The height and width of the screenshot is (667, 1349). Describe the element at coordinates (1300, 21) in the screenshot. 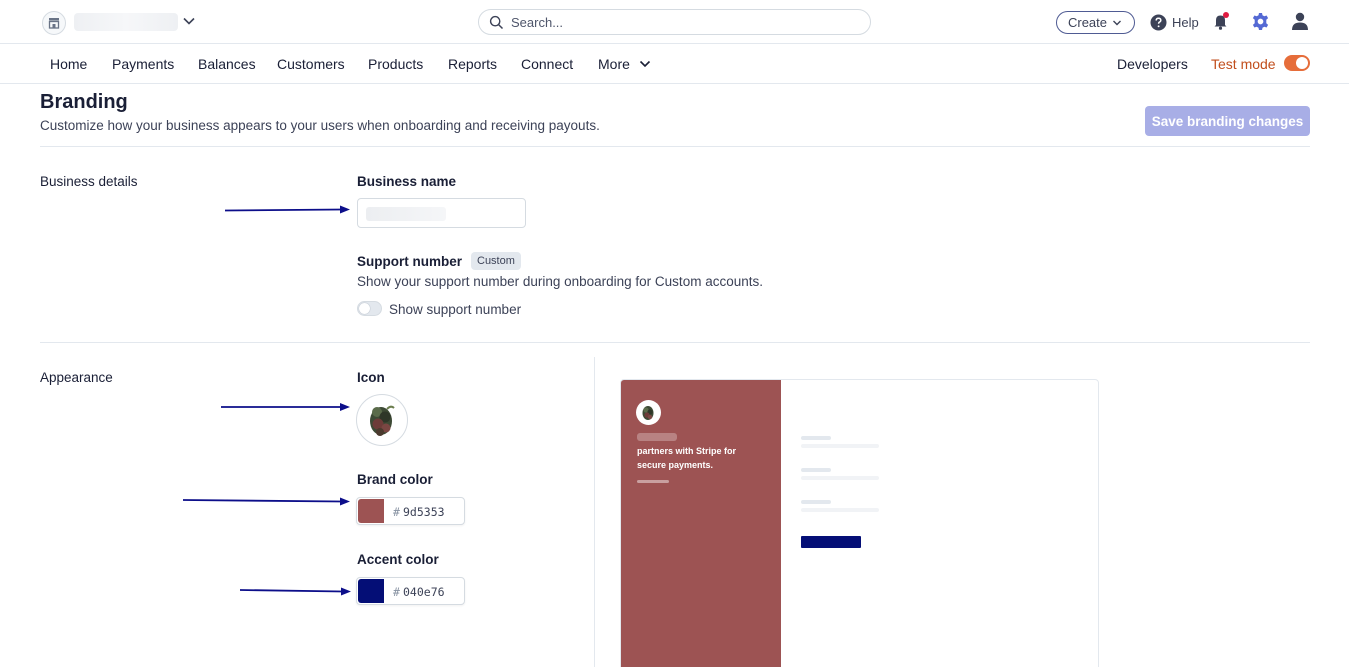

I see `user-profile-icon` at that location.